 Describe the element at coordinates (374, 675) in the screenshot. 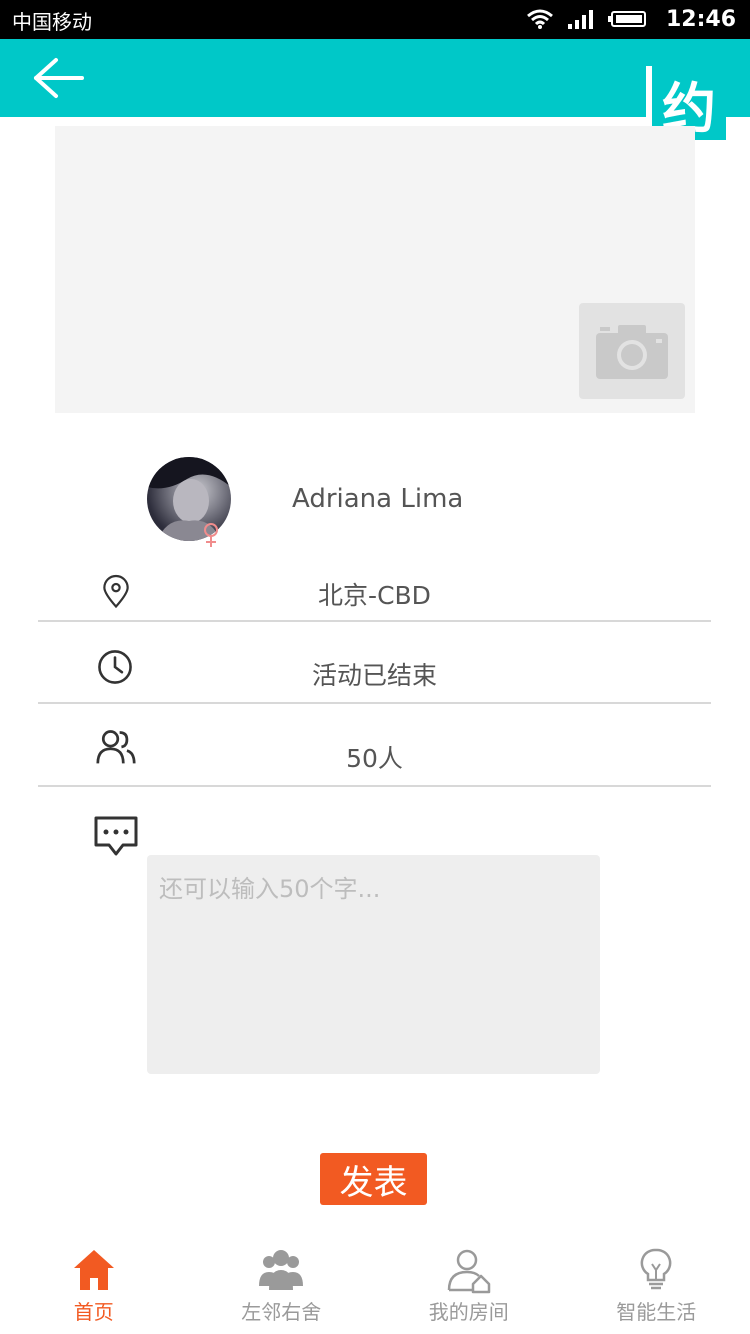

I see `status-text: 活动已结束` at that location.